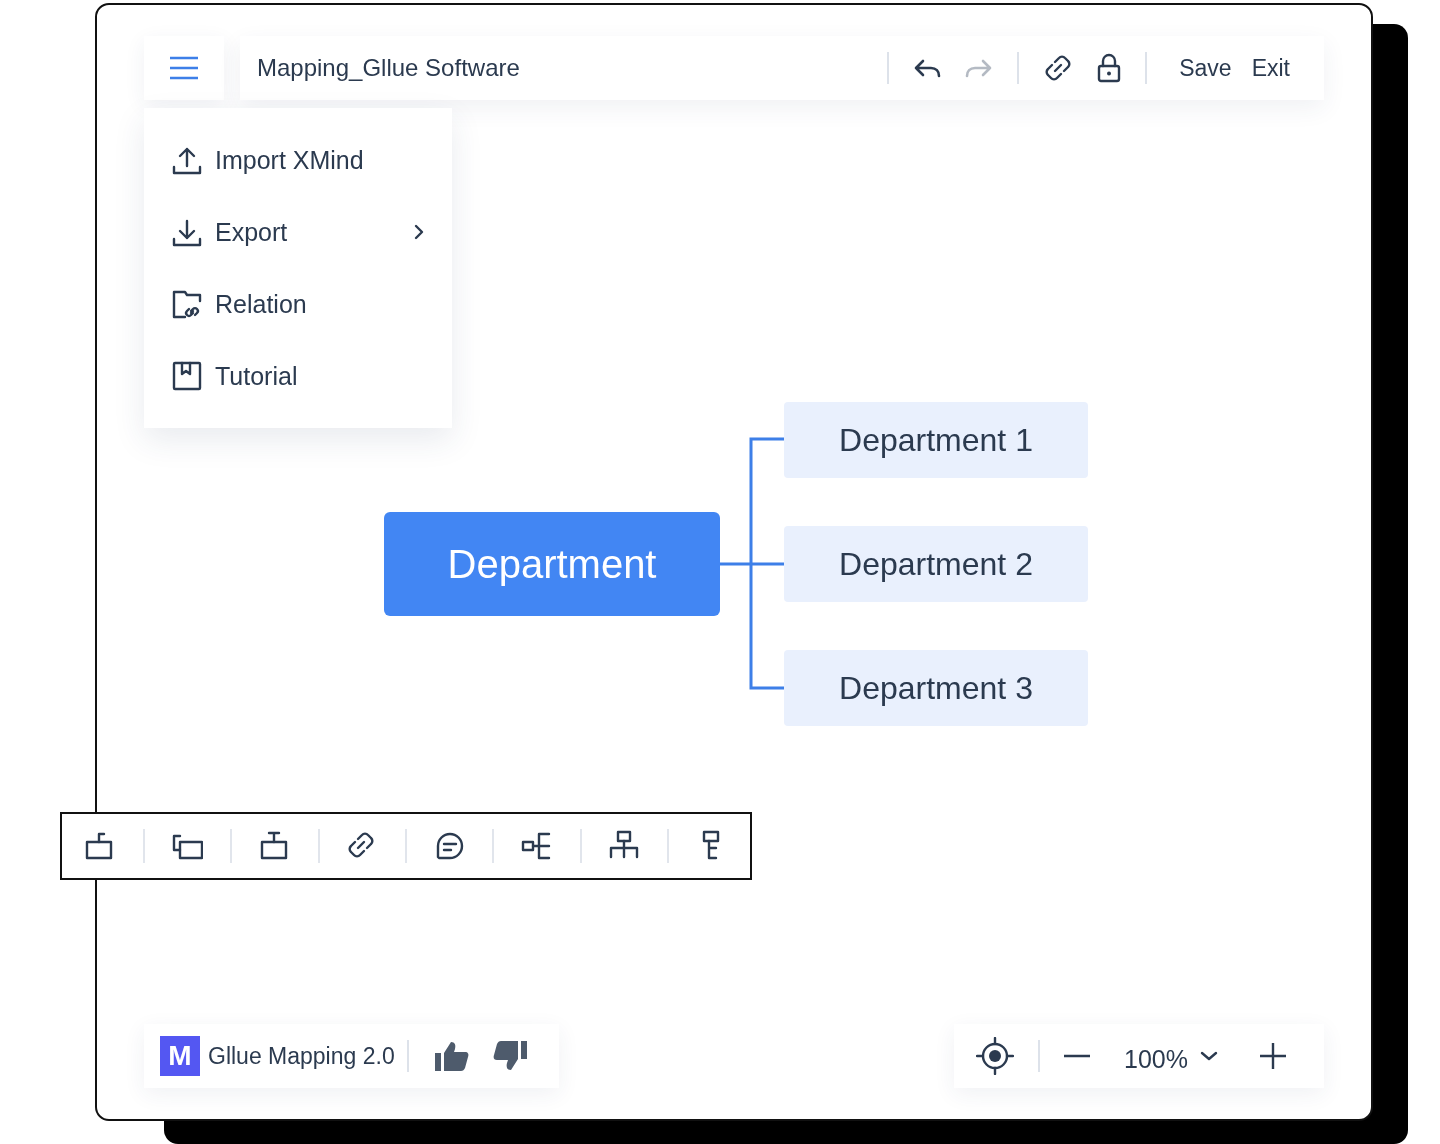 Image resolution: width=1440 pixels, height=1144 pixels. What do you see at coordinates (552, 564) in the screenshot?
I see `root-node: Department` at bounding box center [552, 564].